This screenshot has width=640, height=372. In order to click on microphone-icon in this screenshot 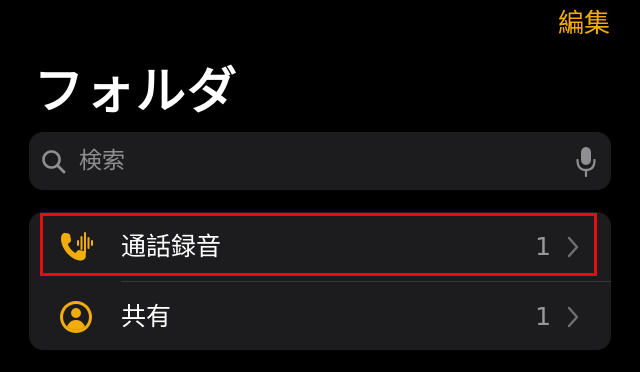, I will do `click(586, 162)`.